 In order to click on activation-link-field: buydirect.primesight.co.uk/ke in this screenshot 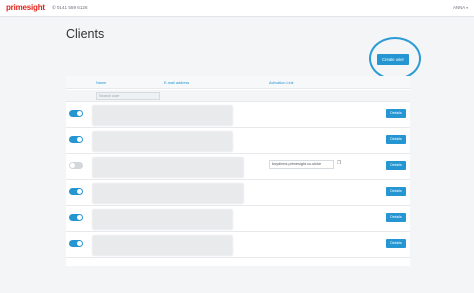, I will do `click(301, 164)`.